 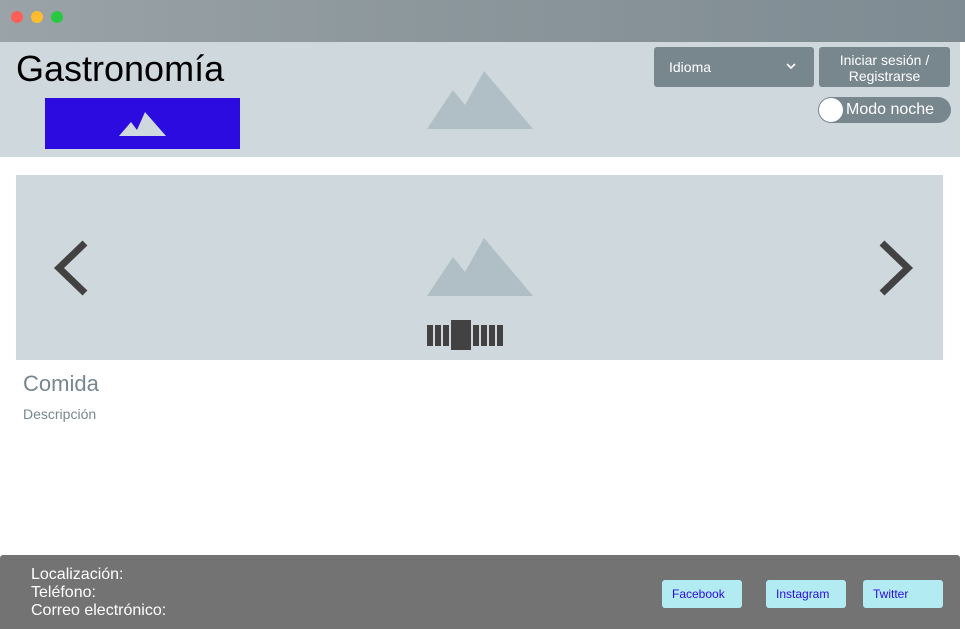 I want to click on register-label: Registrarse, so click(x=884, y=76).